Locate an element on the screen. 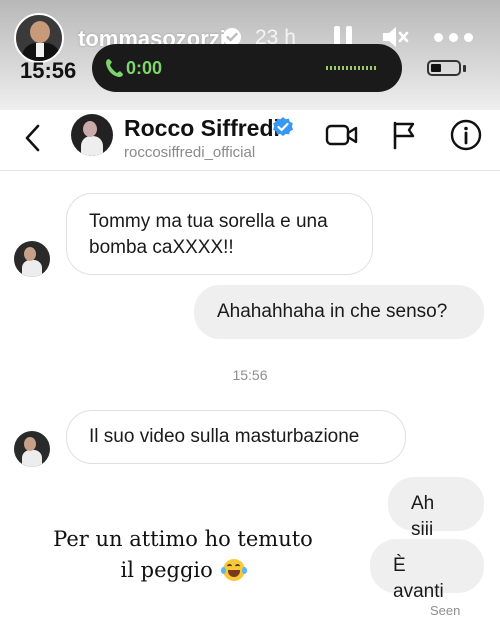 The width and height of the screenshot is (500, 628). more-icon is located at coordinates (454, 38).